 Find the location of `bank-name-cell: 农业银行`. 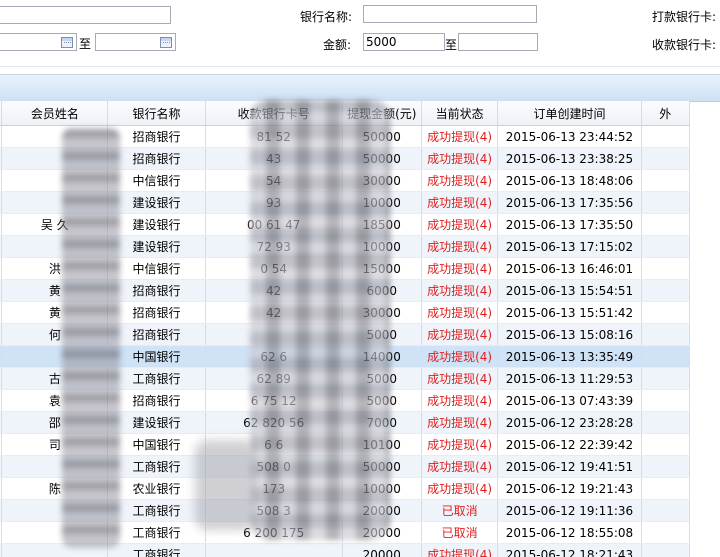

bank-name-cell: 农业银行 is located at coordinates (156, 488).